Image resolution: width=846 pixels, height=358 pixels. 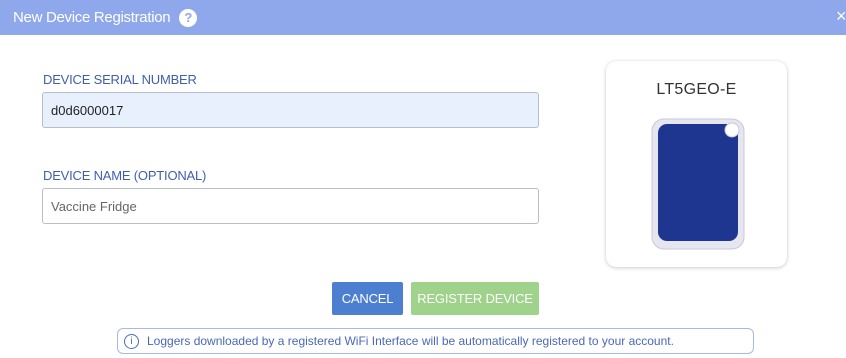 What do you see at coordinates (290, 110) in the screenshot?
I see `serial-number-input` at bounding box center [290, 110].